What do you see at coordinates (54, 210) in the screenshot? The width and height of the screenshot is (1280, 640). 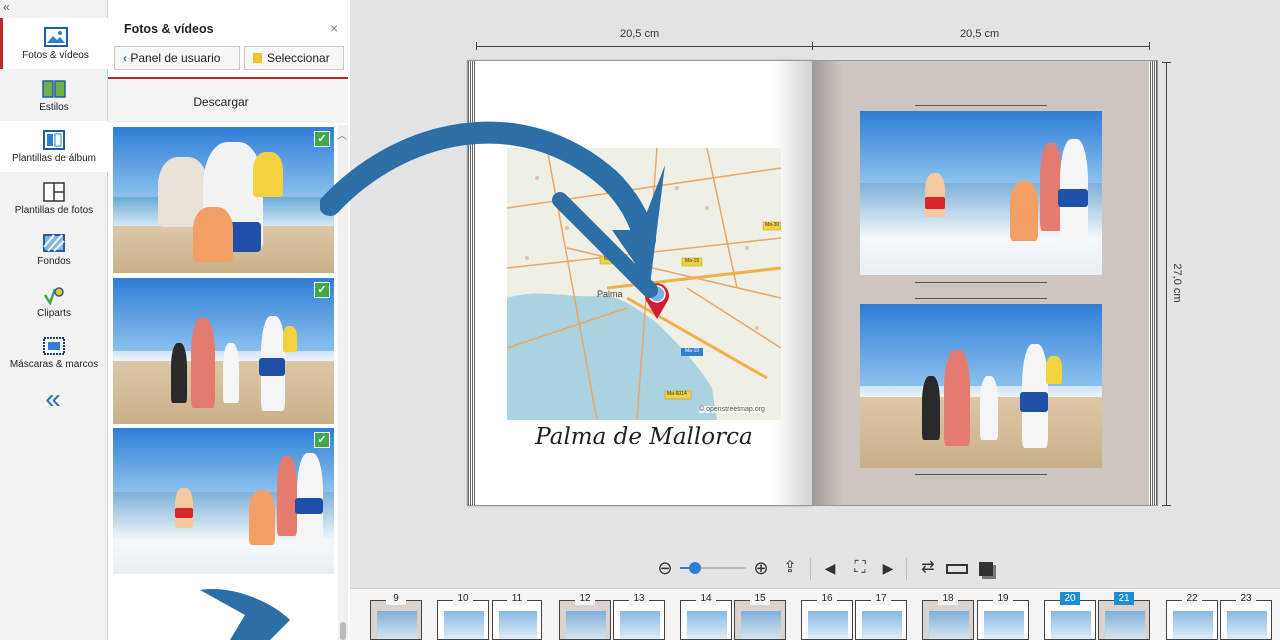 I see `nav-item-label: Plantillas de fotos` at bounding box center [54, 210].